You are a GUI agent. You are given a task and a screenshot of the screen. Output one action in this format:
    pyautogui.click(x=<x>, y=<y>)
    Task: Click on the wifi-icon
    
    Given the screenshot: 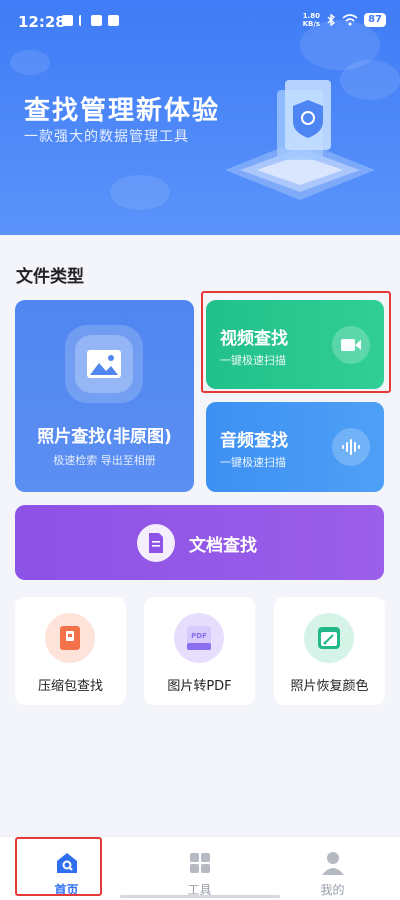 What is the action you would take?
    pyautogui.click(x=350, y=20)
    